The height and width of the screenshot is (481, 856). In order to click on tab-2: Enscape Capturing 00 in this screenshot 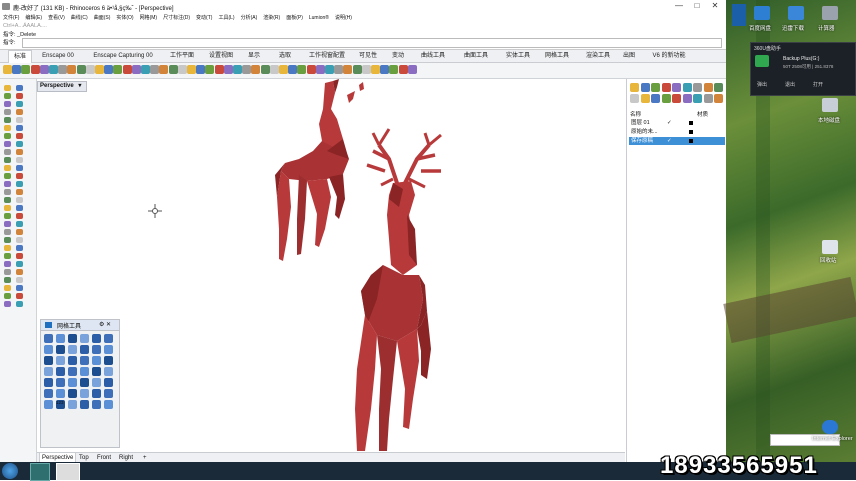, I will do `click(123, 56)`.